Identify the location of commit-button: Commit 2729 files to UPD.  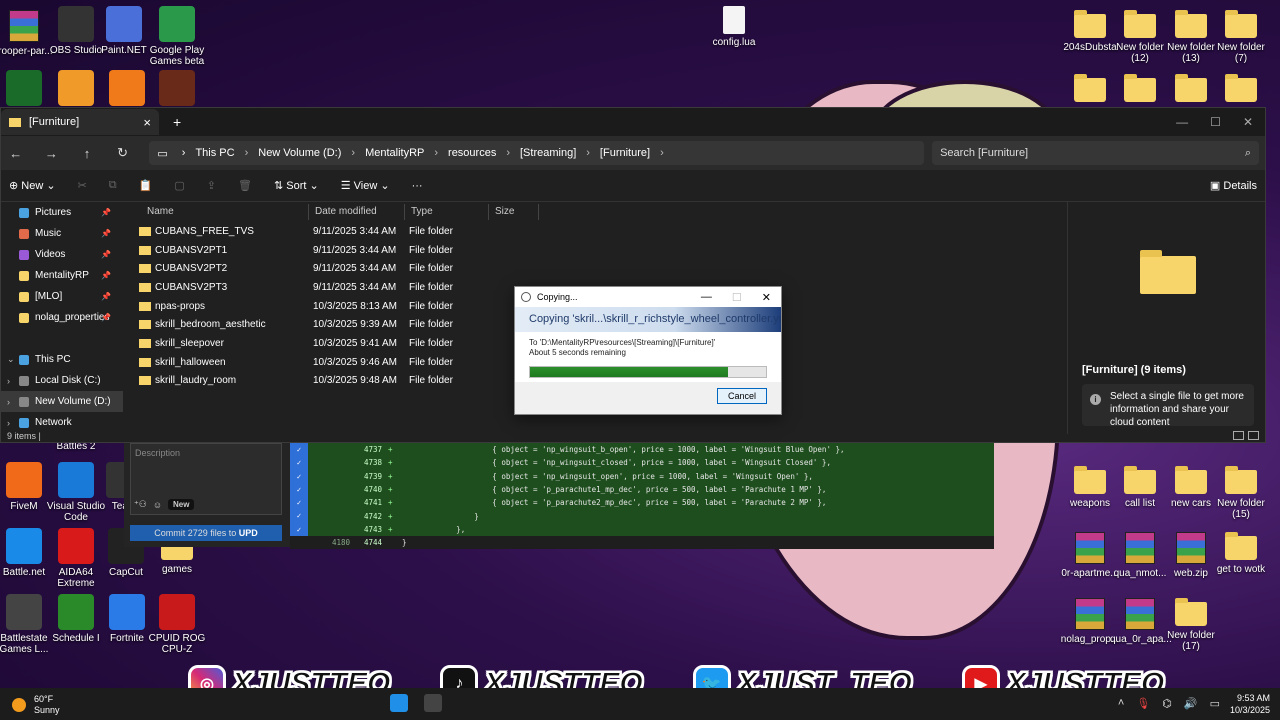
(206, 533).